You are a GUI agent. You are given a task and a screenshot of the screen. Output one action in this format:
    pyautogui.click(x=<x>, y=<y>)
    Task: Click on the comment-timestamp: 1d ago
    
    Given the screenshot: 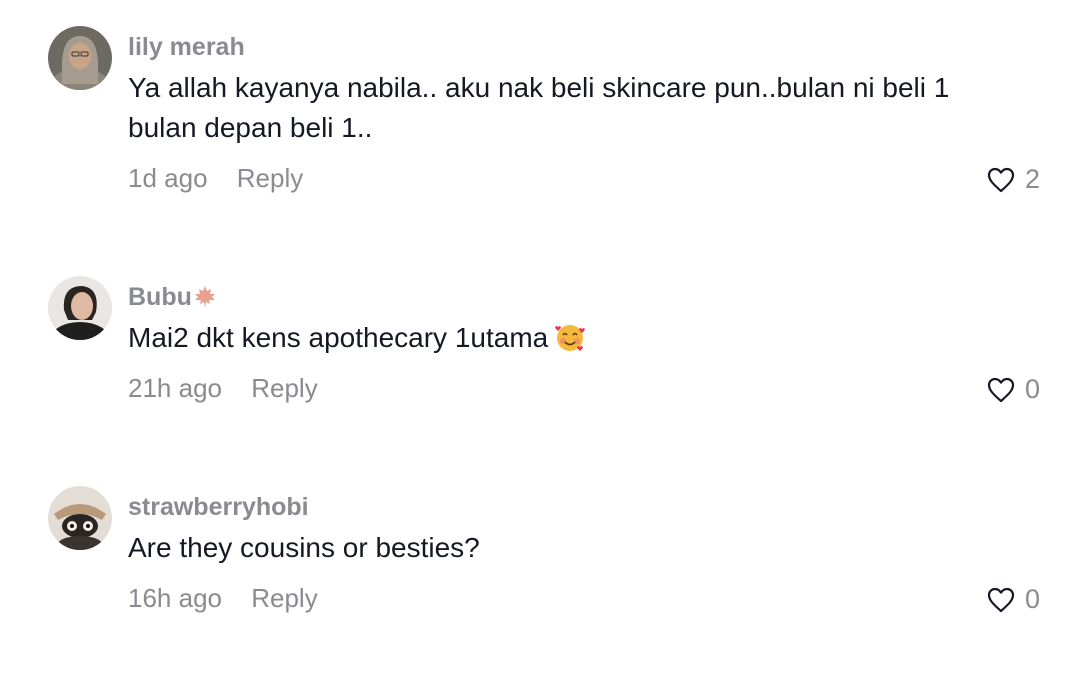 What is the action you would take?
    pyautogui.click(x=168, y=178)
    